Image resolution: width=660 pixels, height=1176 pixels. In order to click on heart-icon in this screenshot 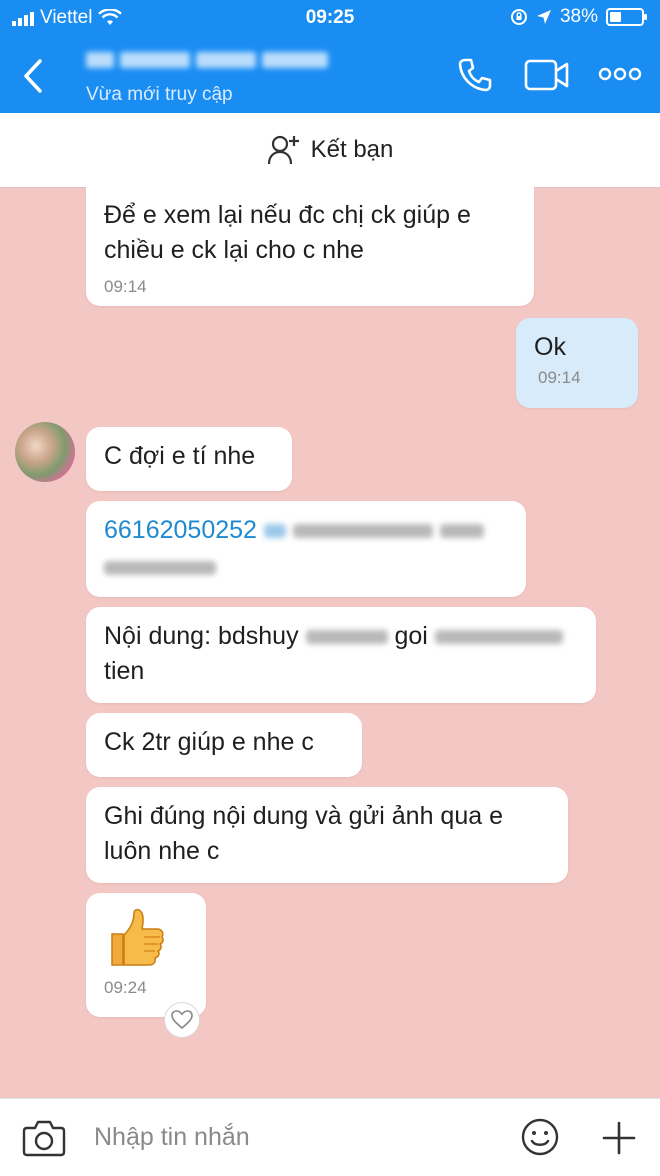, I will do `click(182, 1020)`.